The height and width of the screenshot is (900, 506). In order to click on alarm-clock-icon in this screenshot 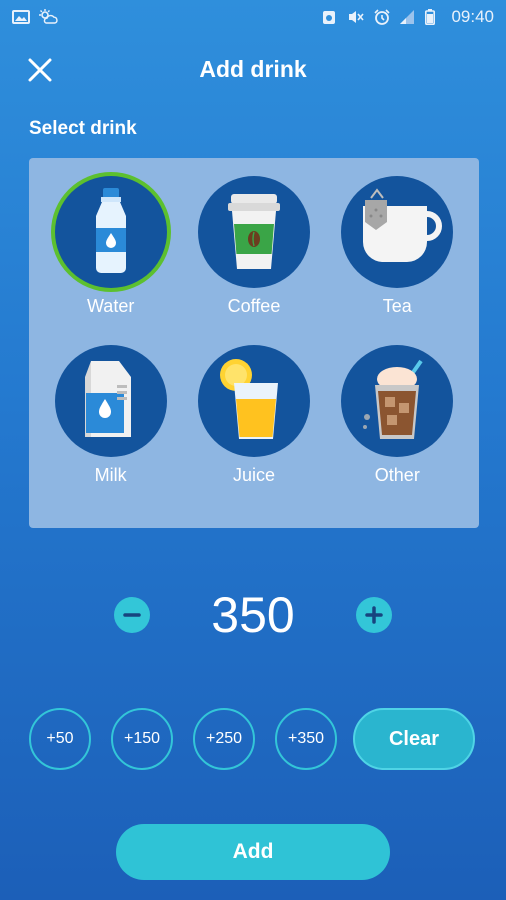, I will do `click(382, 17)`.